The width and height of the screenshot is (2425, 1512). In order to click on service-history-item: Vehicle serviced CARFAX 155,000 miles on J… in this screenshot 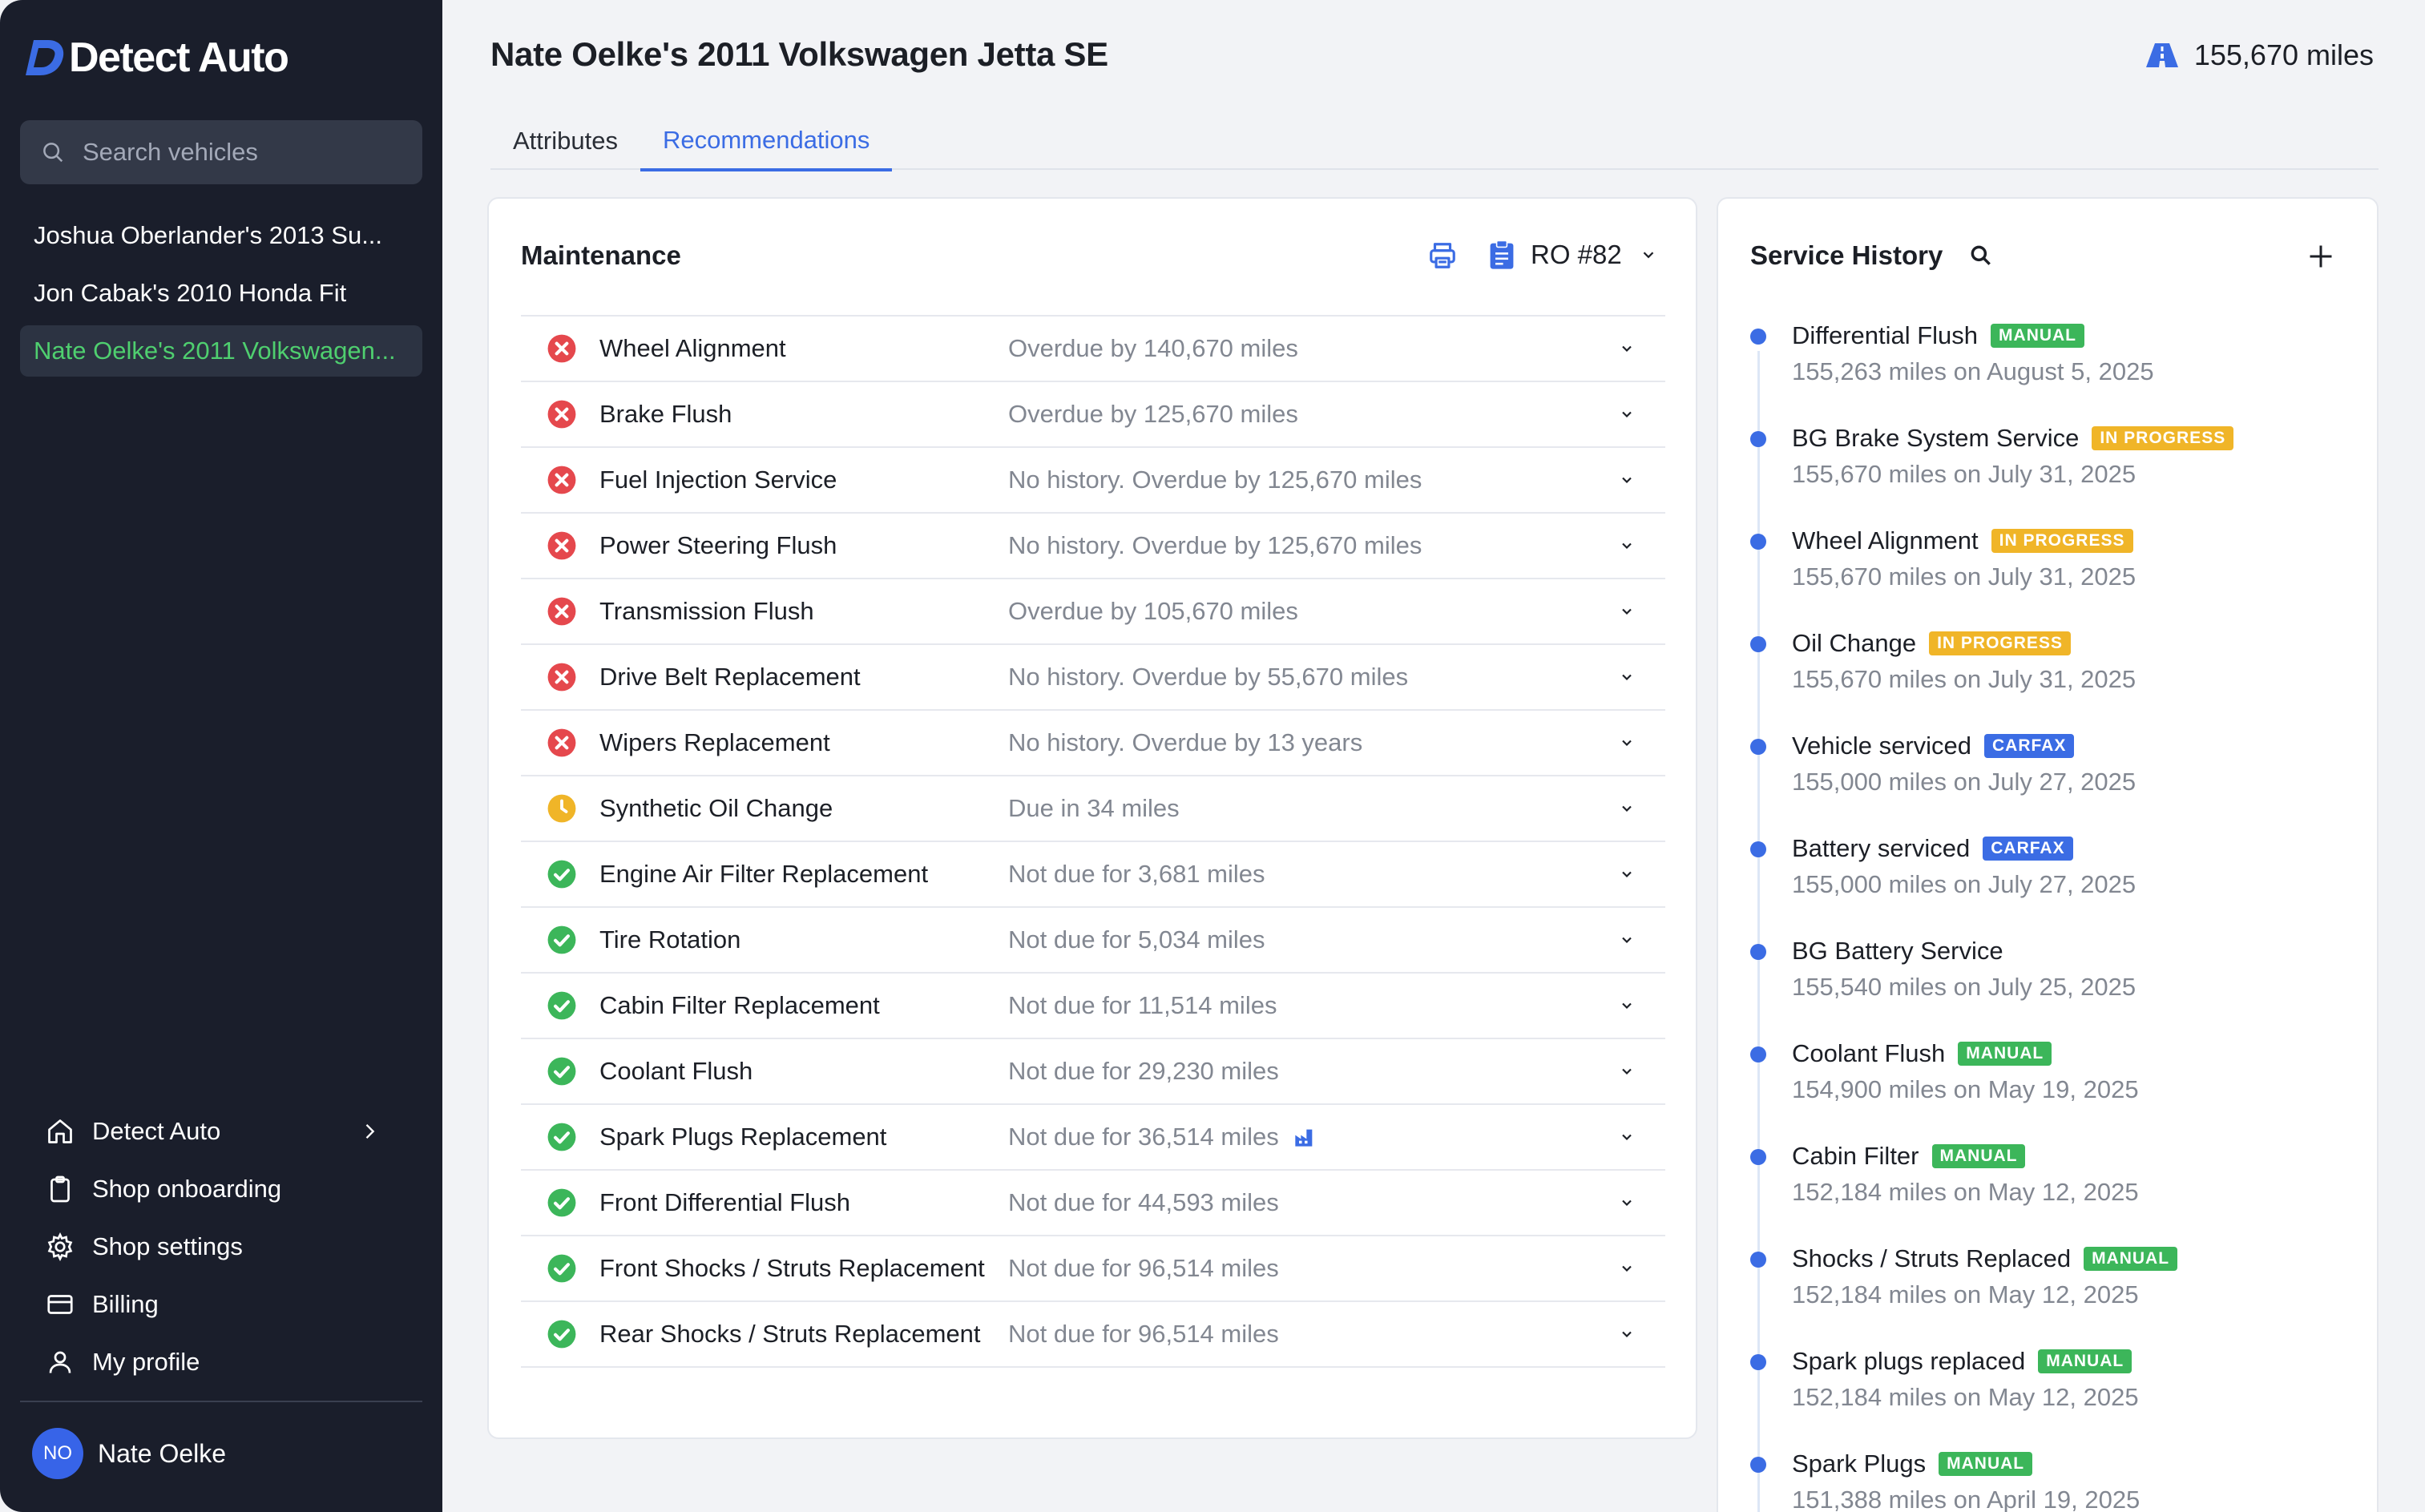, I will do `click(2054, 780)`.